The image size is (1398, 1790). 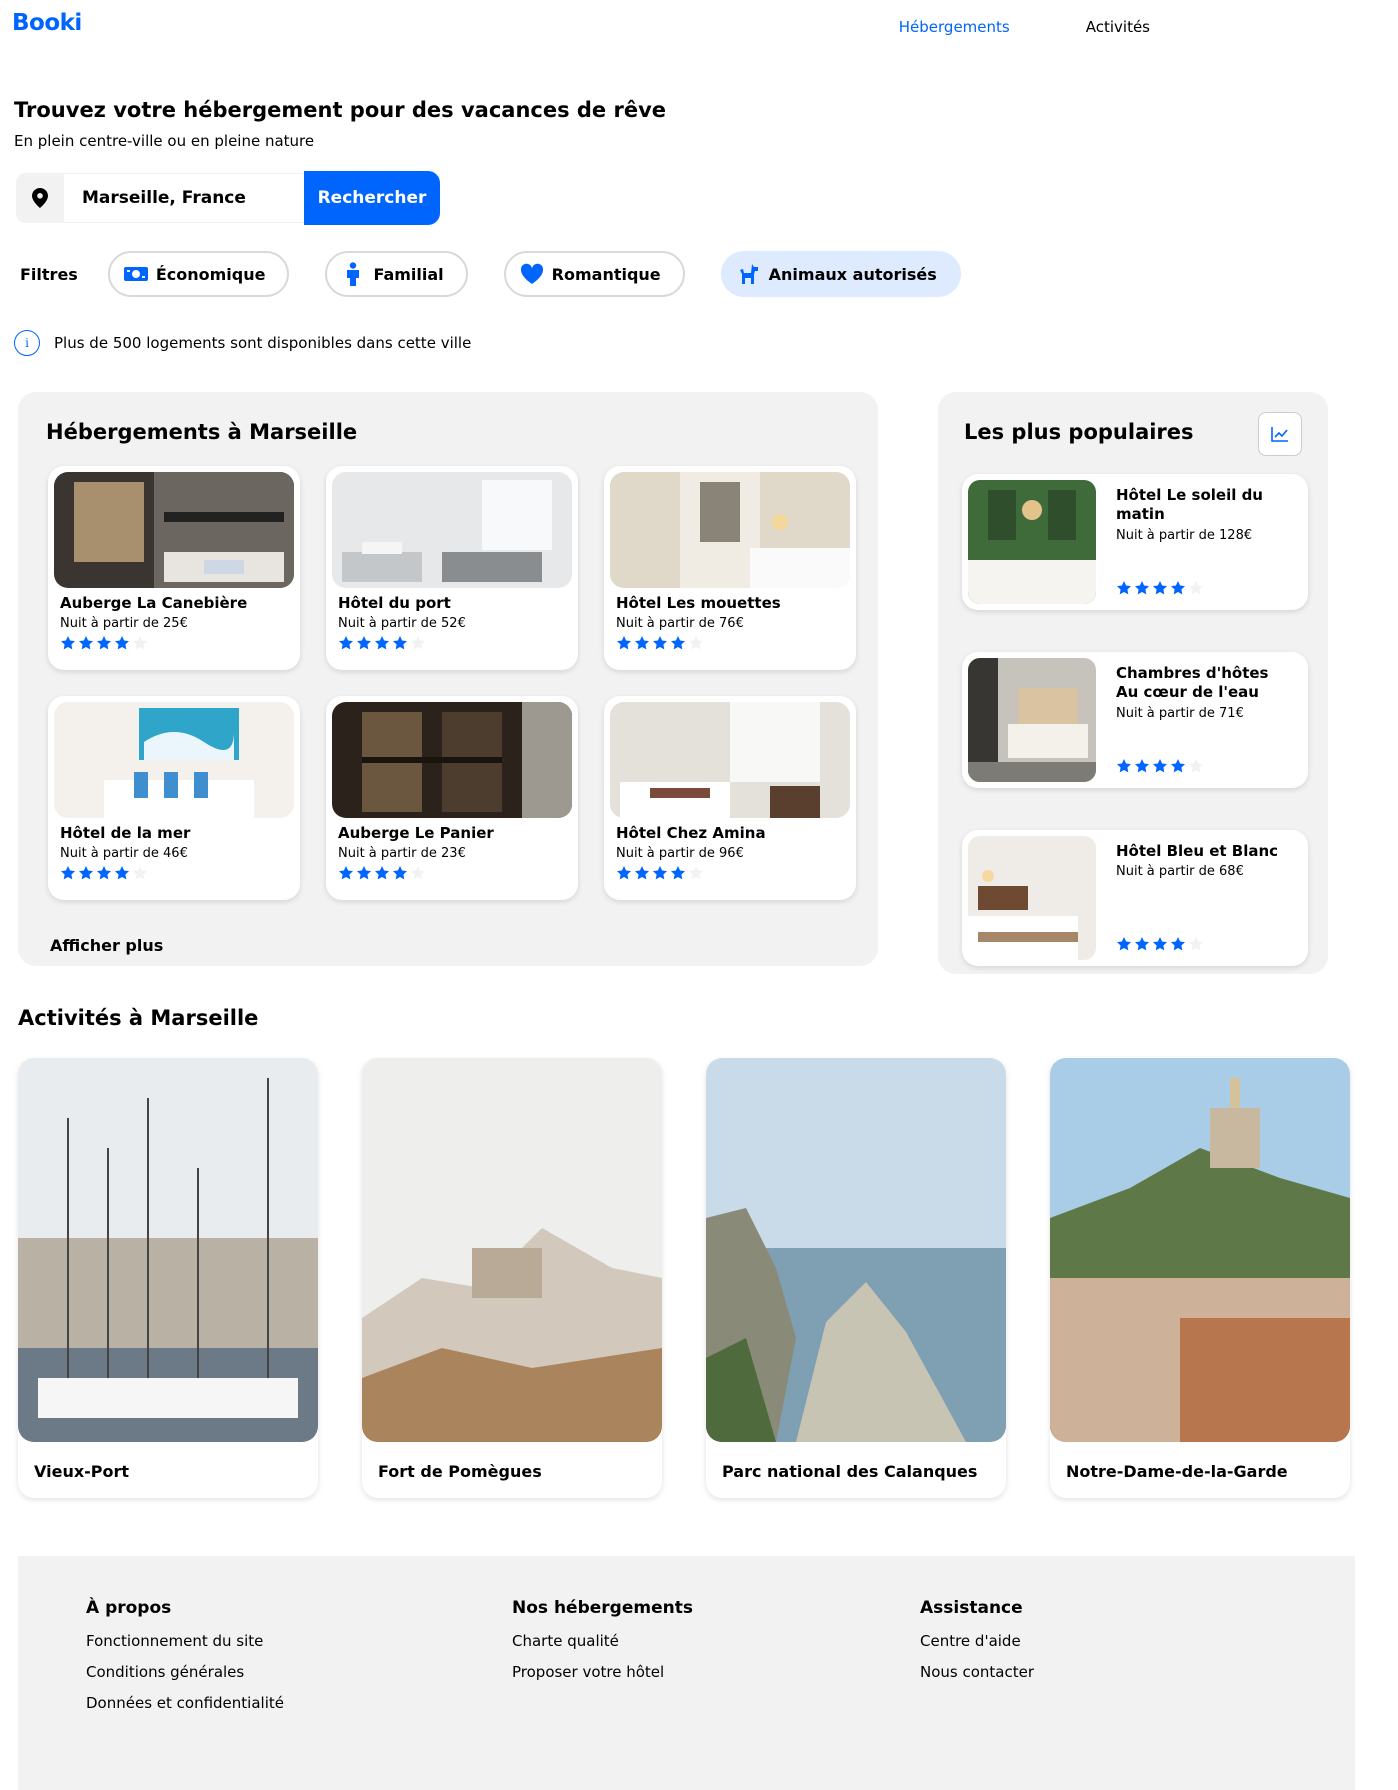 I want to click on activity-card: Notre-Dame-de-la-Garde, so click(x=1200, y=1278).